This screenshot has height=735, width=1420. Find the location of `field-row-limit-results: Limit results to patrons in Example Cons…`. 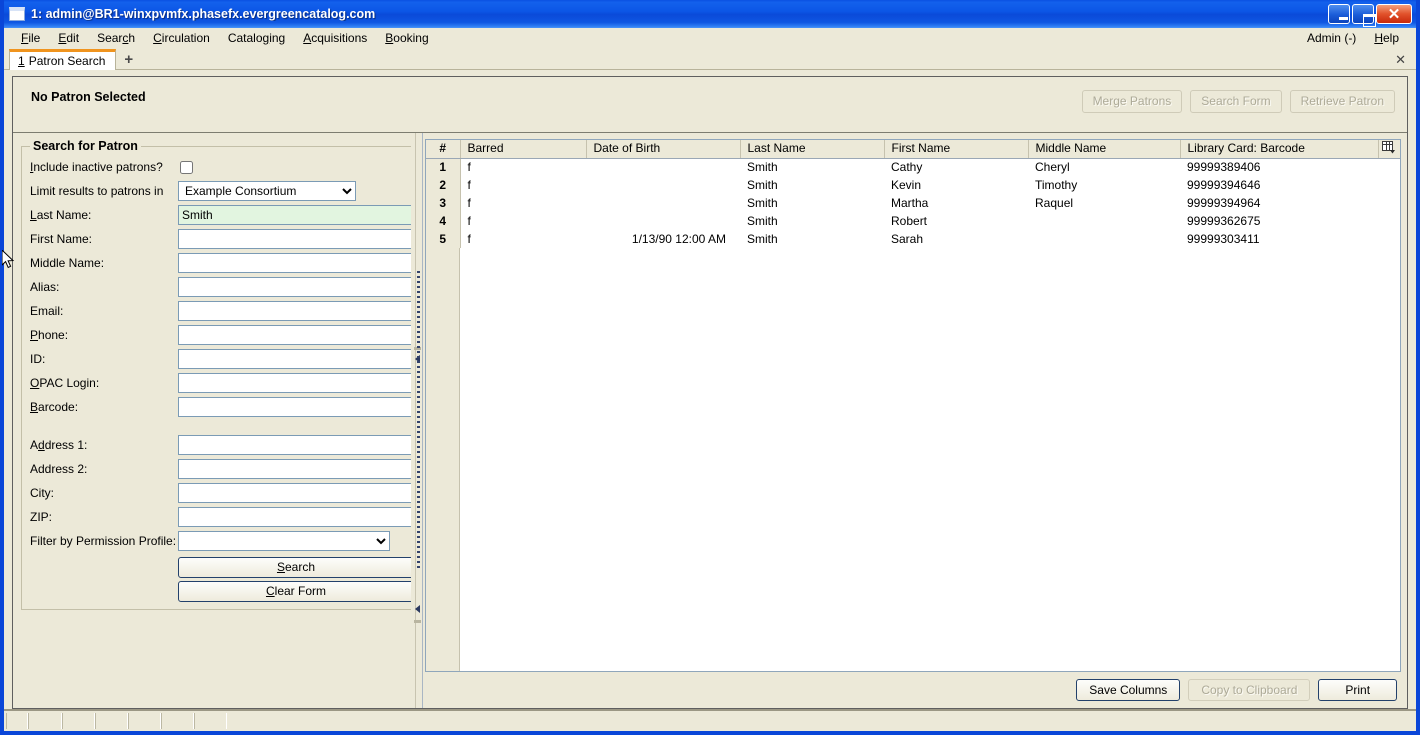

field-row-limit-results: Limit results to patrons in Example Cons… is located at coordinates (220, 191).